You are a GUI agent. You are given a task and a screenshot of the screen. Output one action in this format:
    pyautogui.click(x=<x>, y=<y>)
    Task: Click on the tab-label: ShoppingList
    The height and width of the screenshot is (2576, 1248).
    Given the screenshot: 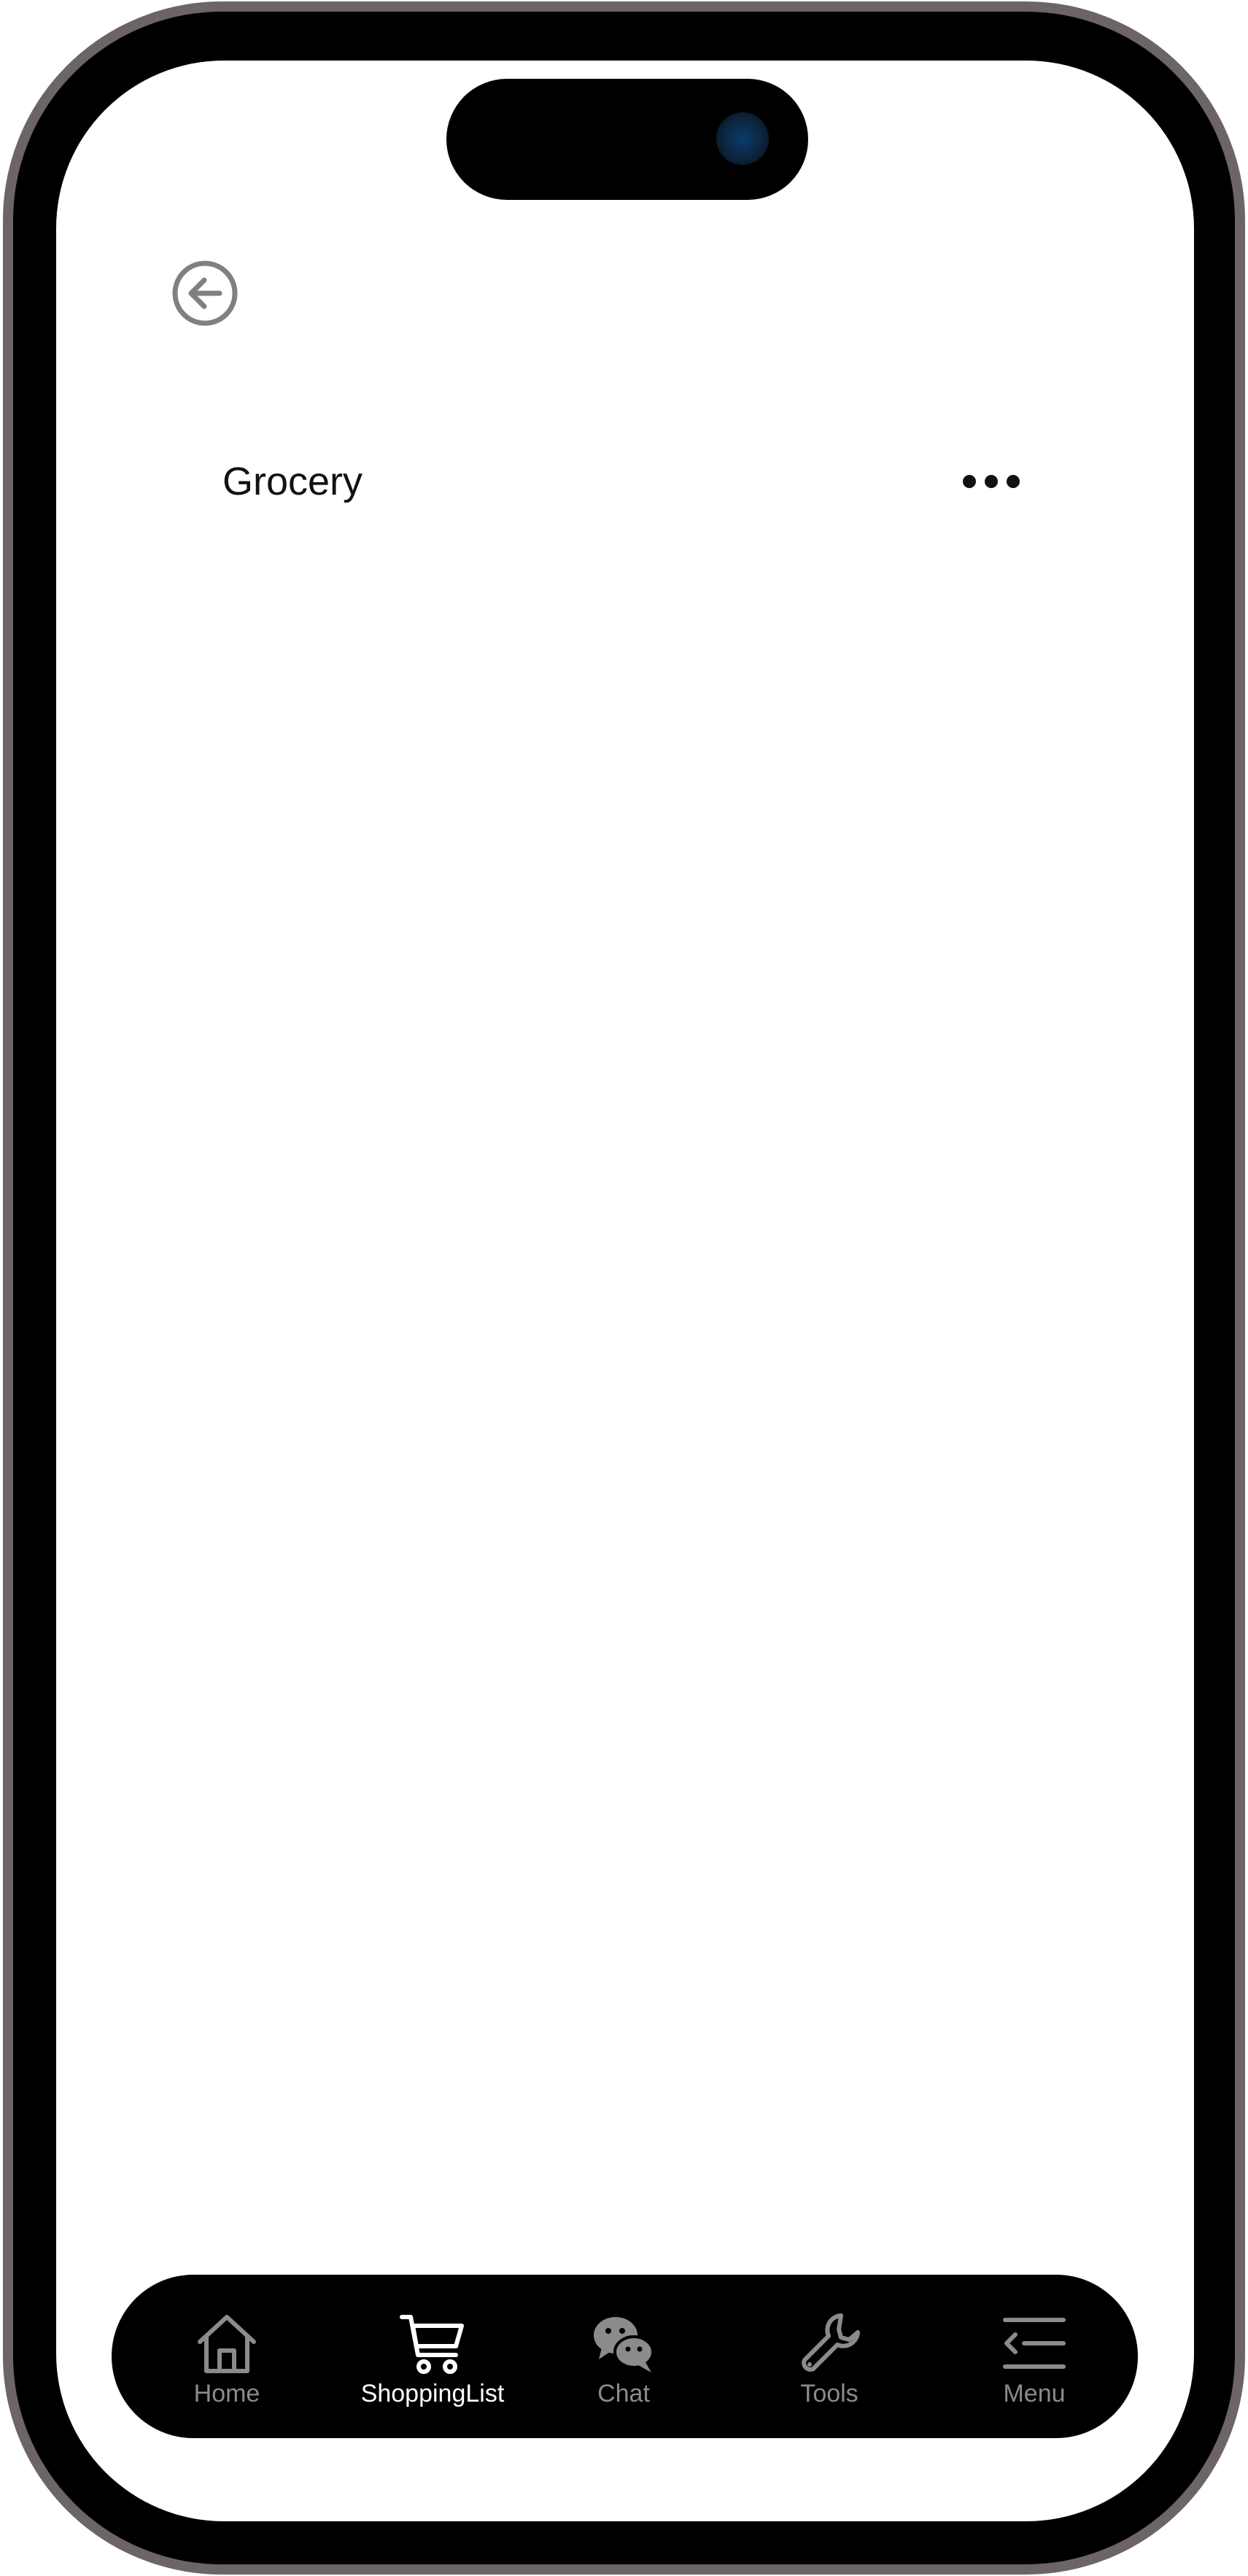 What is the action you would take?
    pyautogui.click(x=432, y=2393)
    